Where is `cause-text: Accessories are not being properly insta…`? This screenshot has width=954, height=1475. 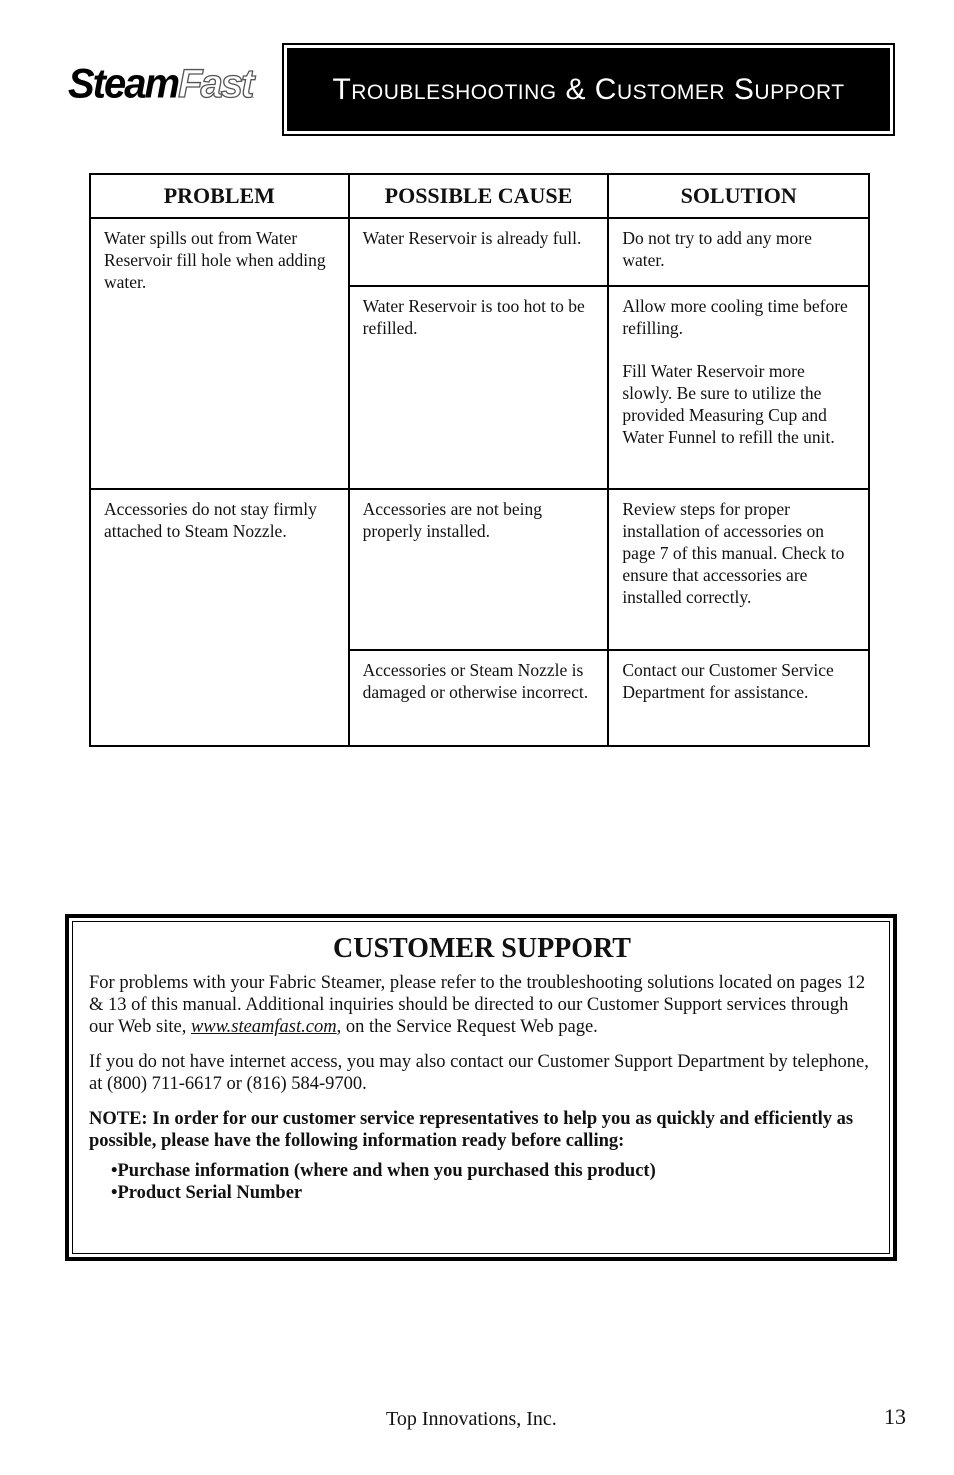
cause-text: Accessories are not being properly insta… is located at coordinates (452, 520).